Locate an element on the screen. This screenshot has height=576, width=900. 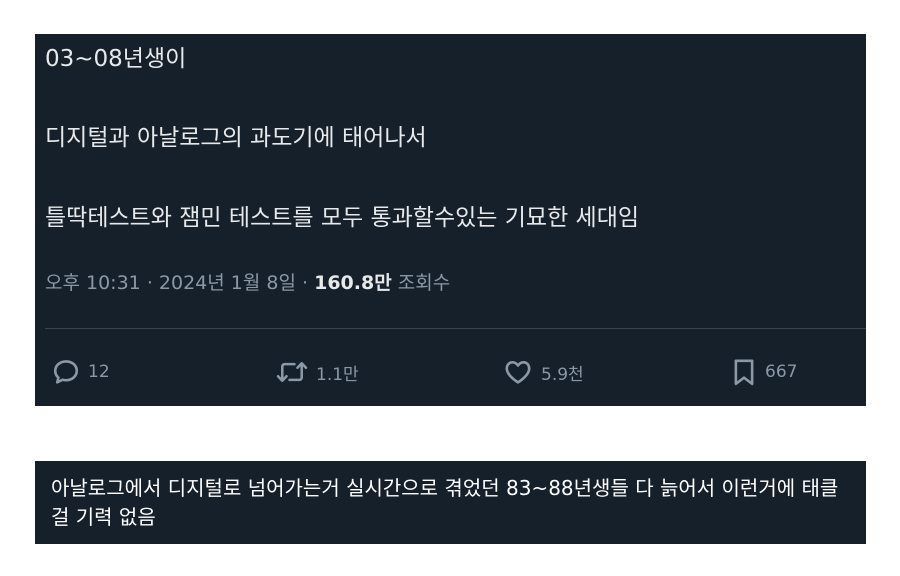
tweet-time: 오후 10:31 is located at coordinates (93, 283).